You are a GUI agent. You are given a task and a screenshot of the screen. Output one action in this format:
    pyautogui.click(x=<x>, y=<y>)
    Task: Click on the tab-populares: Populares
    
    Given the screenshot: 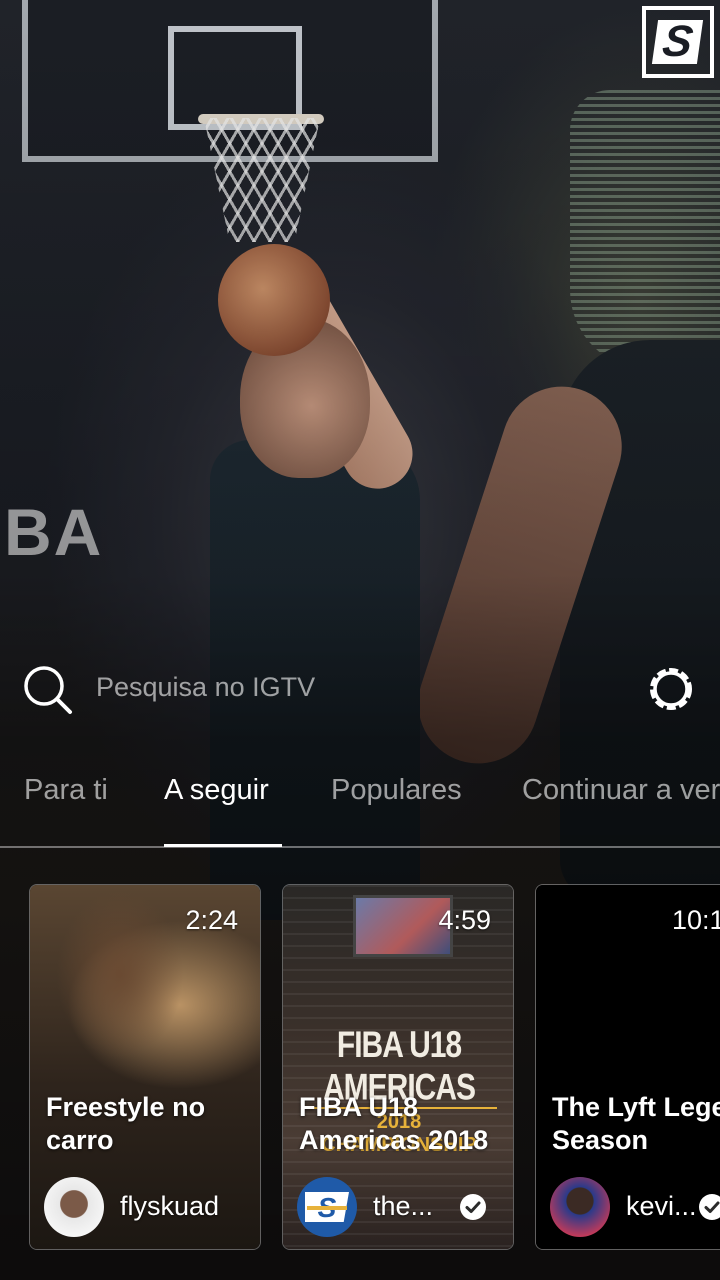 What is the action you would take?
    pyautogui.click(x=396, y=790)
    